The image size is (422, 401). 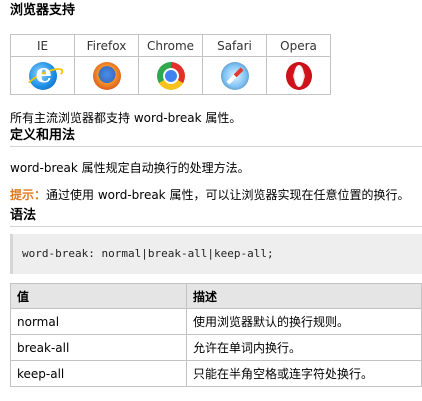 I want to click on browser-support-text: 所有主流浏览器都支持 word-break 属性。, so click(x=126, y=118).